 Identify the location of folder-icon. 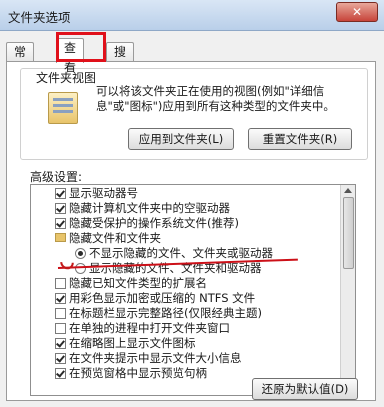
(60, 237).